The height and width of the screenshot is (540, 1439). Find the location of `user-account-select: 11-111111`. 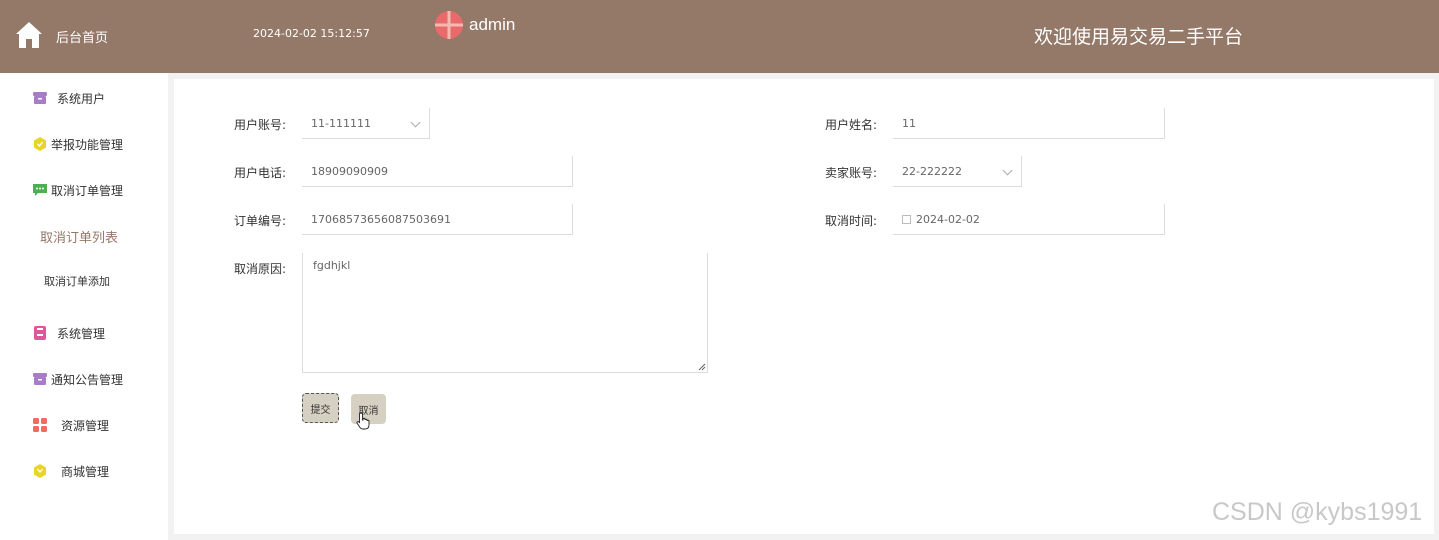

user-account-select: 11-111111 is located at coordinates (366, 123).